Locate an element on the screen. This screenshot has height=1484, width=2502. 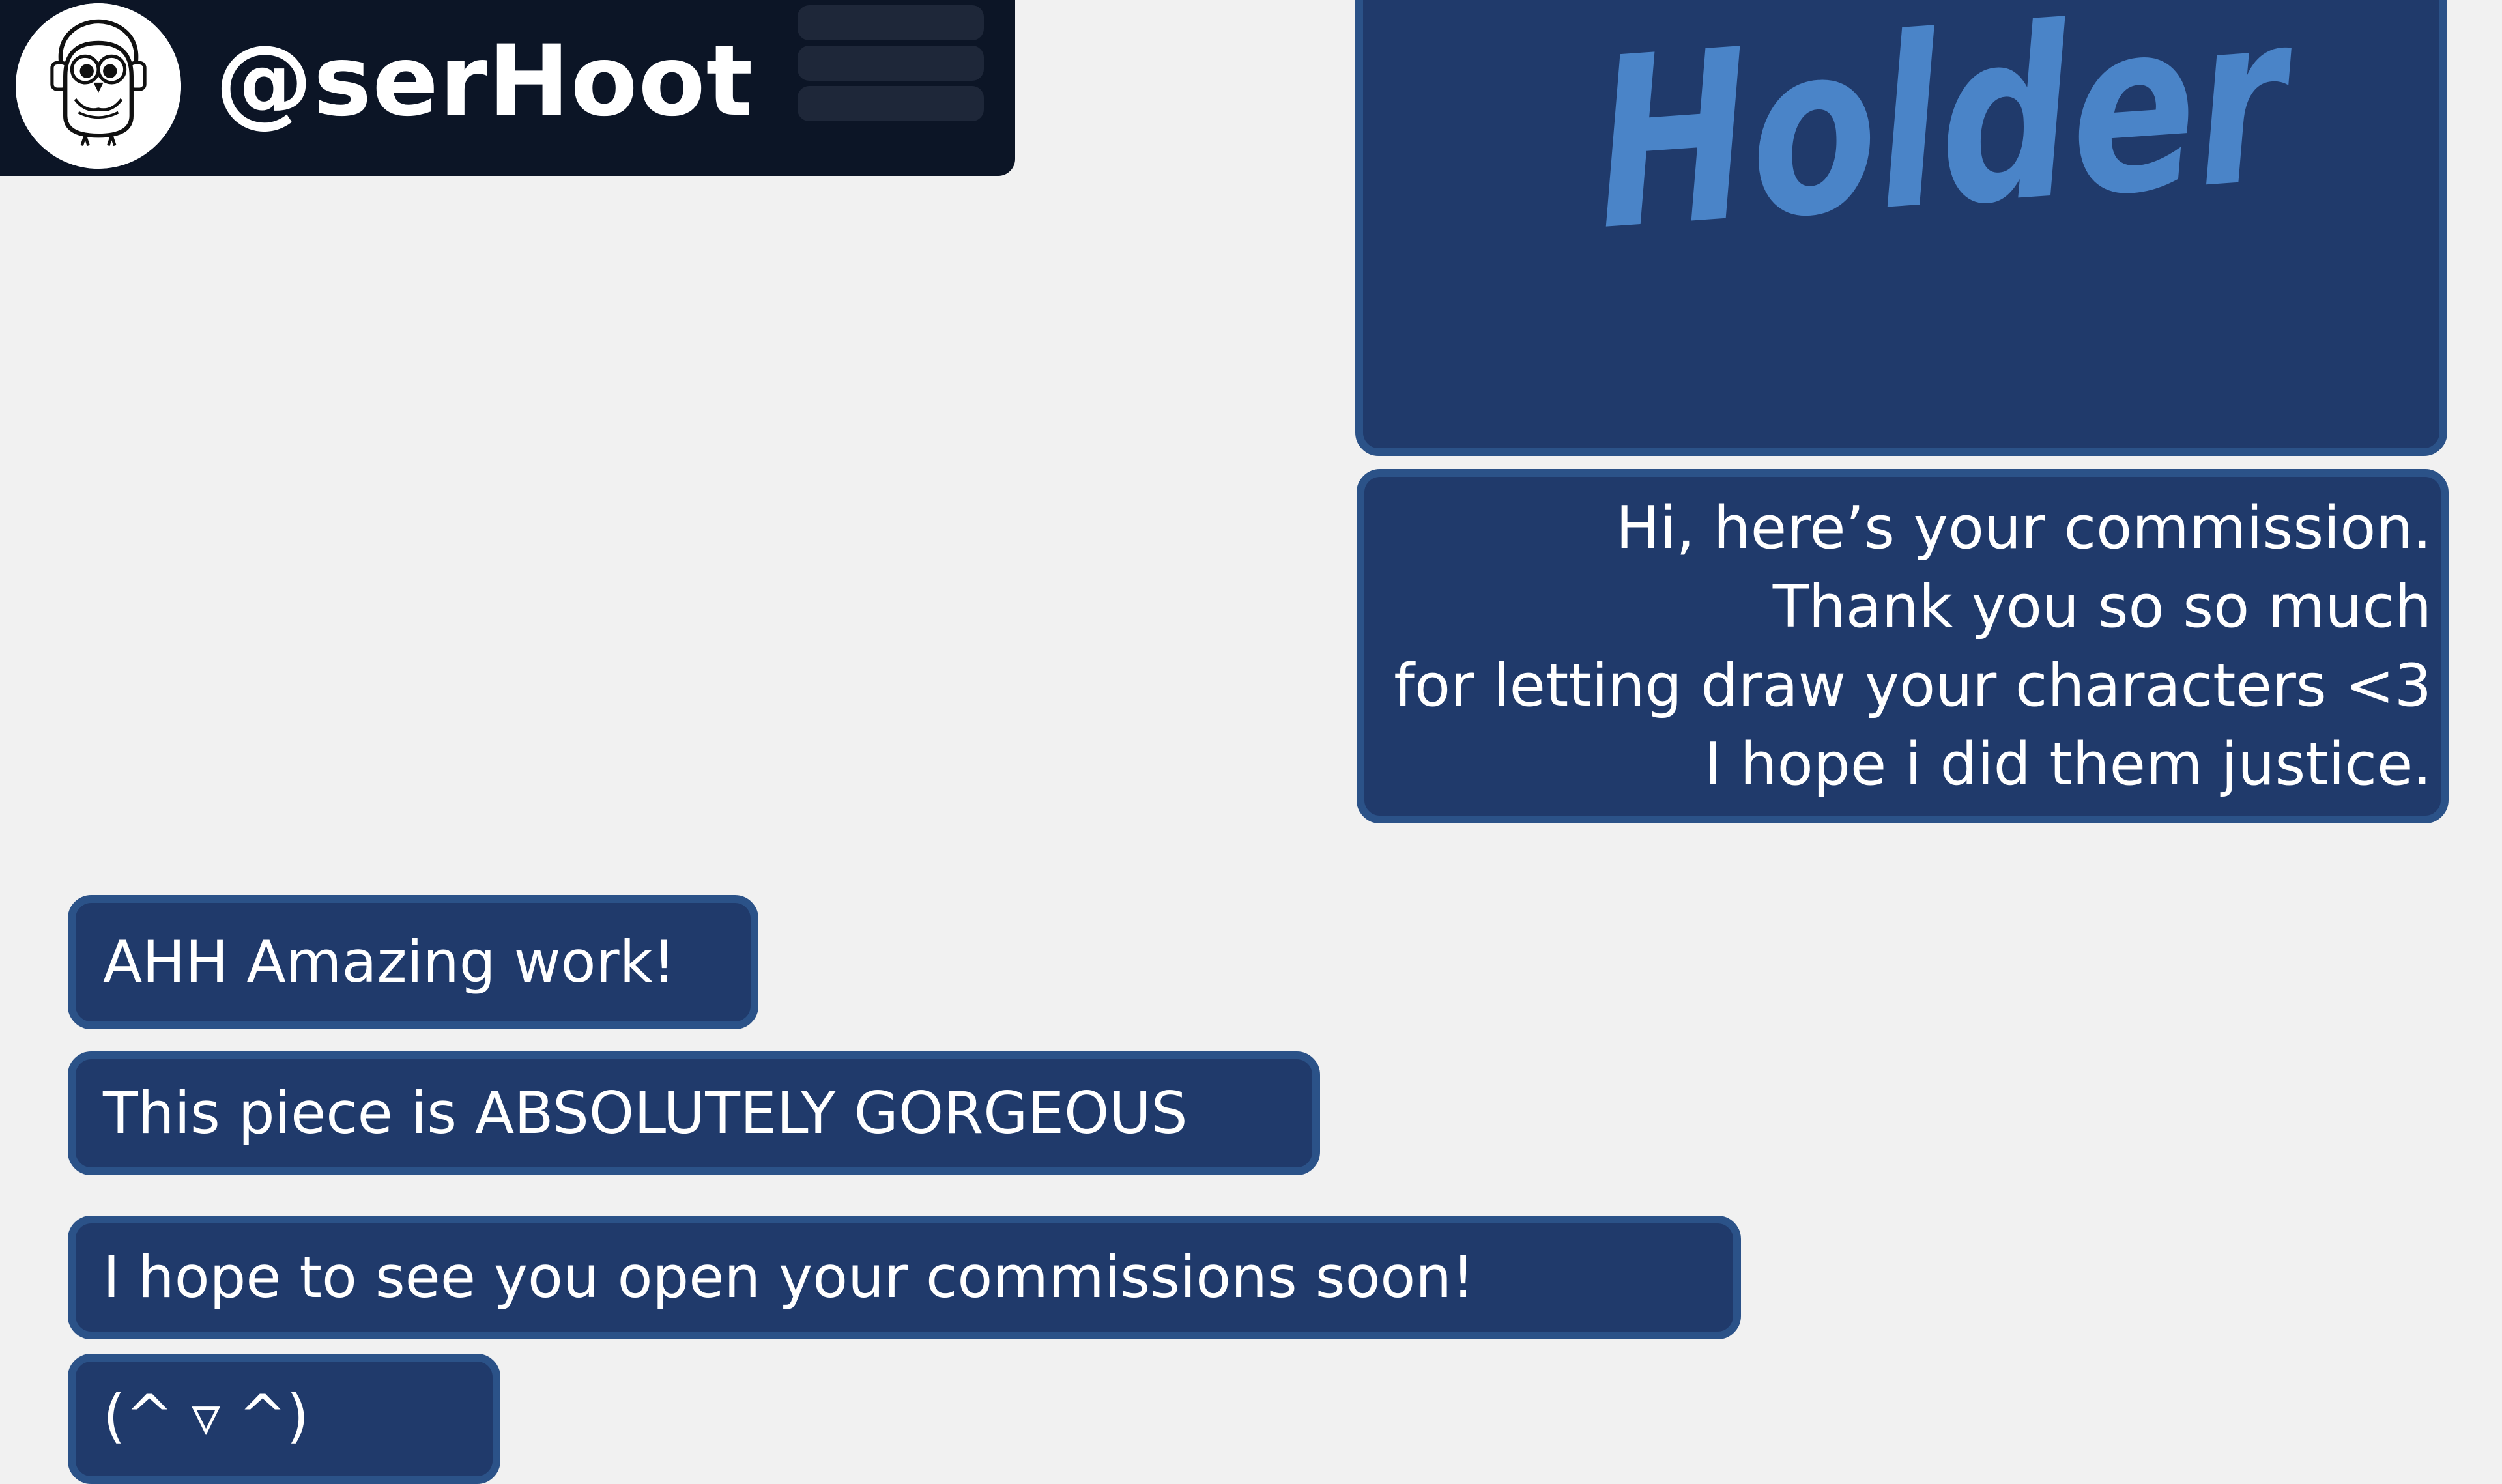
message-line: I hope i did them justice. is located at coordinates (2068, 765).